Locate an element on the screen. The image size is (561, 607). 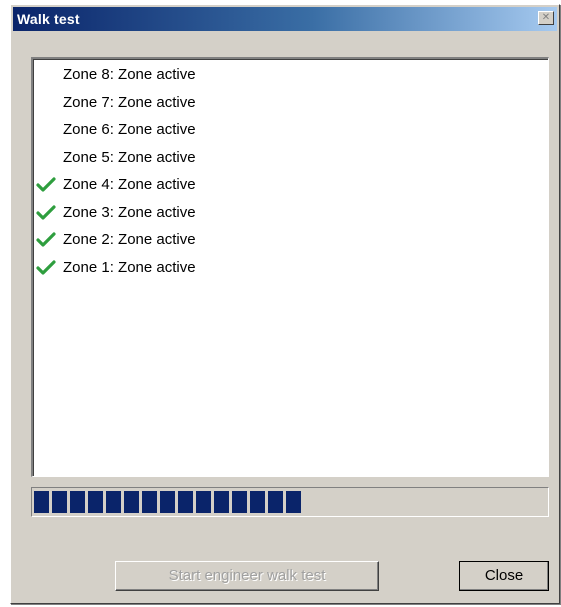
close-icon: ✕ is located at coordinates (546, 17).